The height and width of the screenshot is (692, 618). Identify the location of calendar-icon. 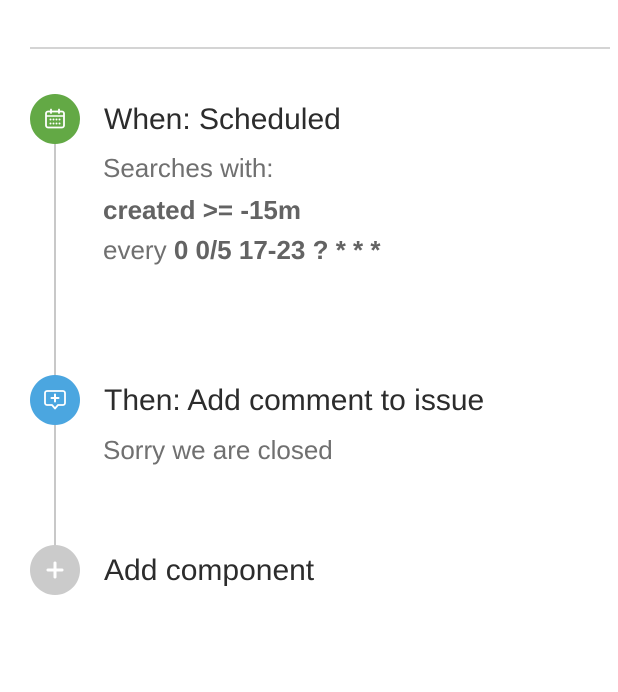
(55, 119).